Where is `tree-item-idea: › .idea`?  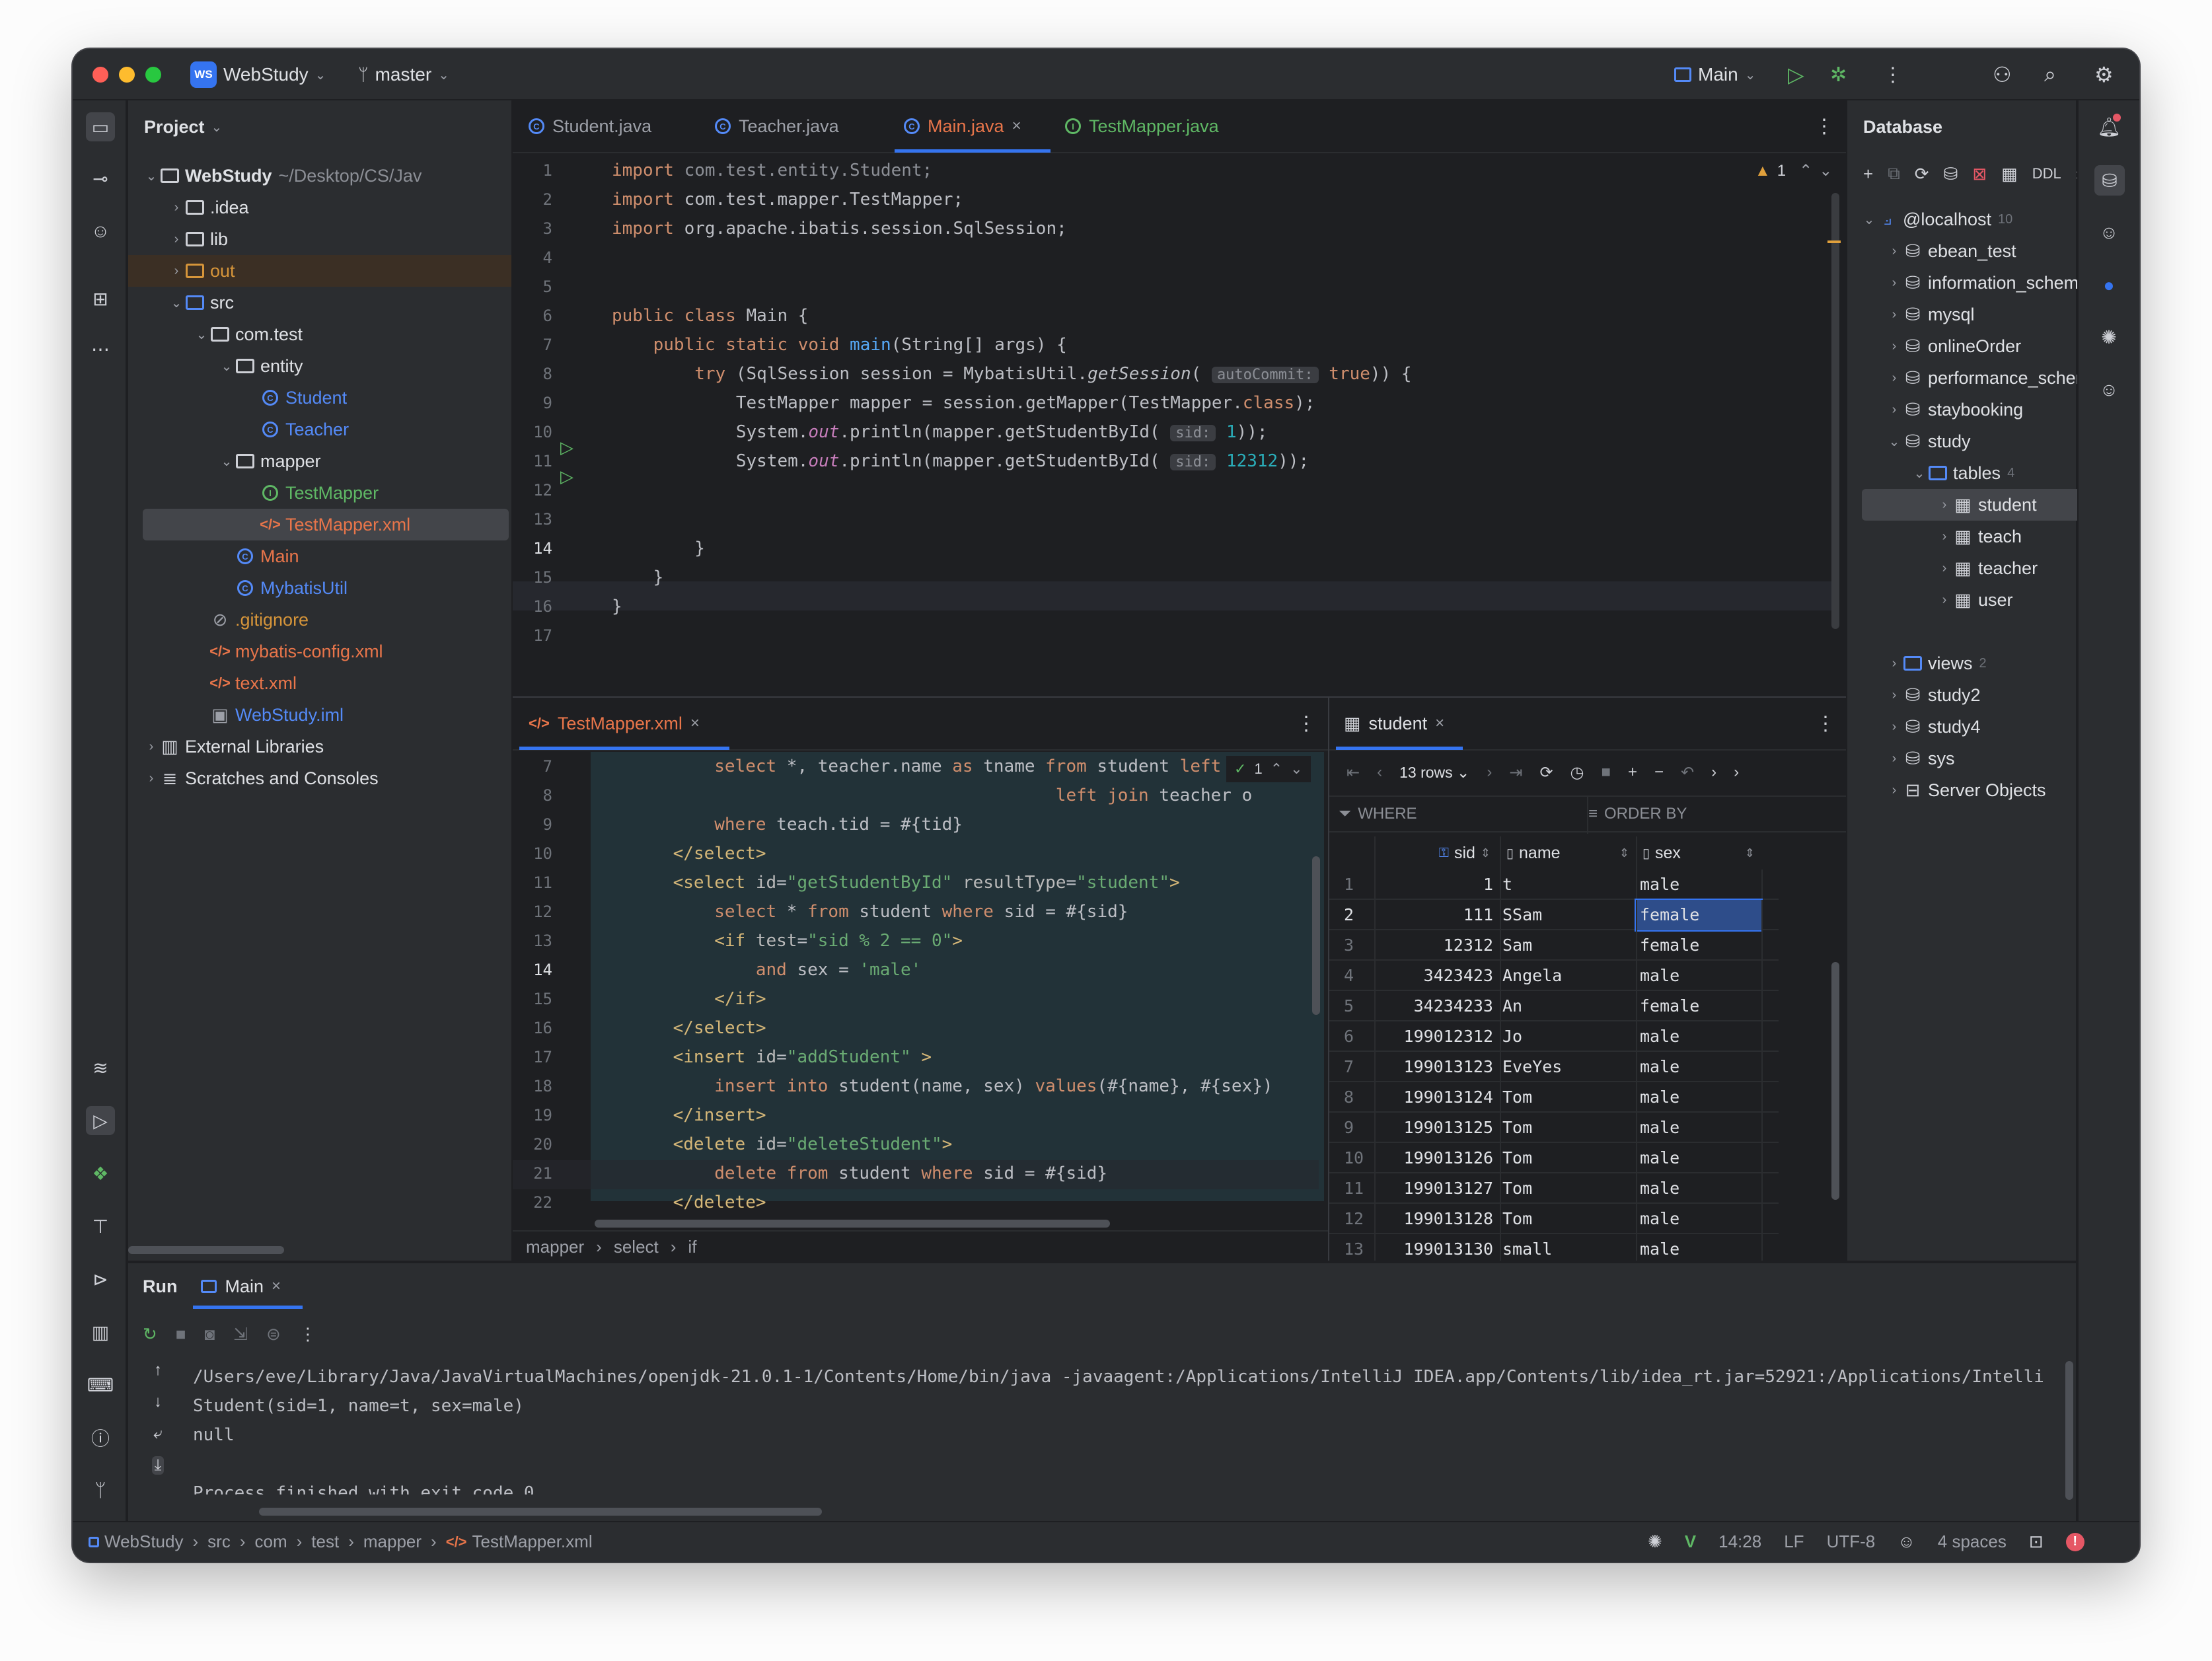 tree-item-idea: › .idea is located at coordinates (208, 207).